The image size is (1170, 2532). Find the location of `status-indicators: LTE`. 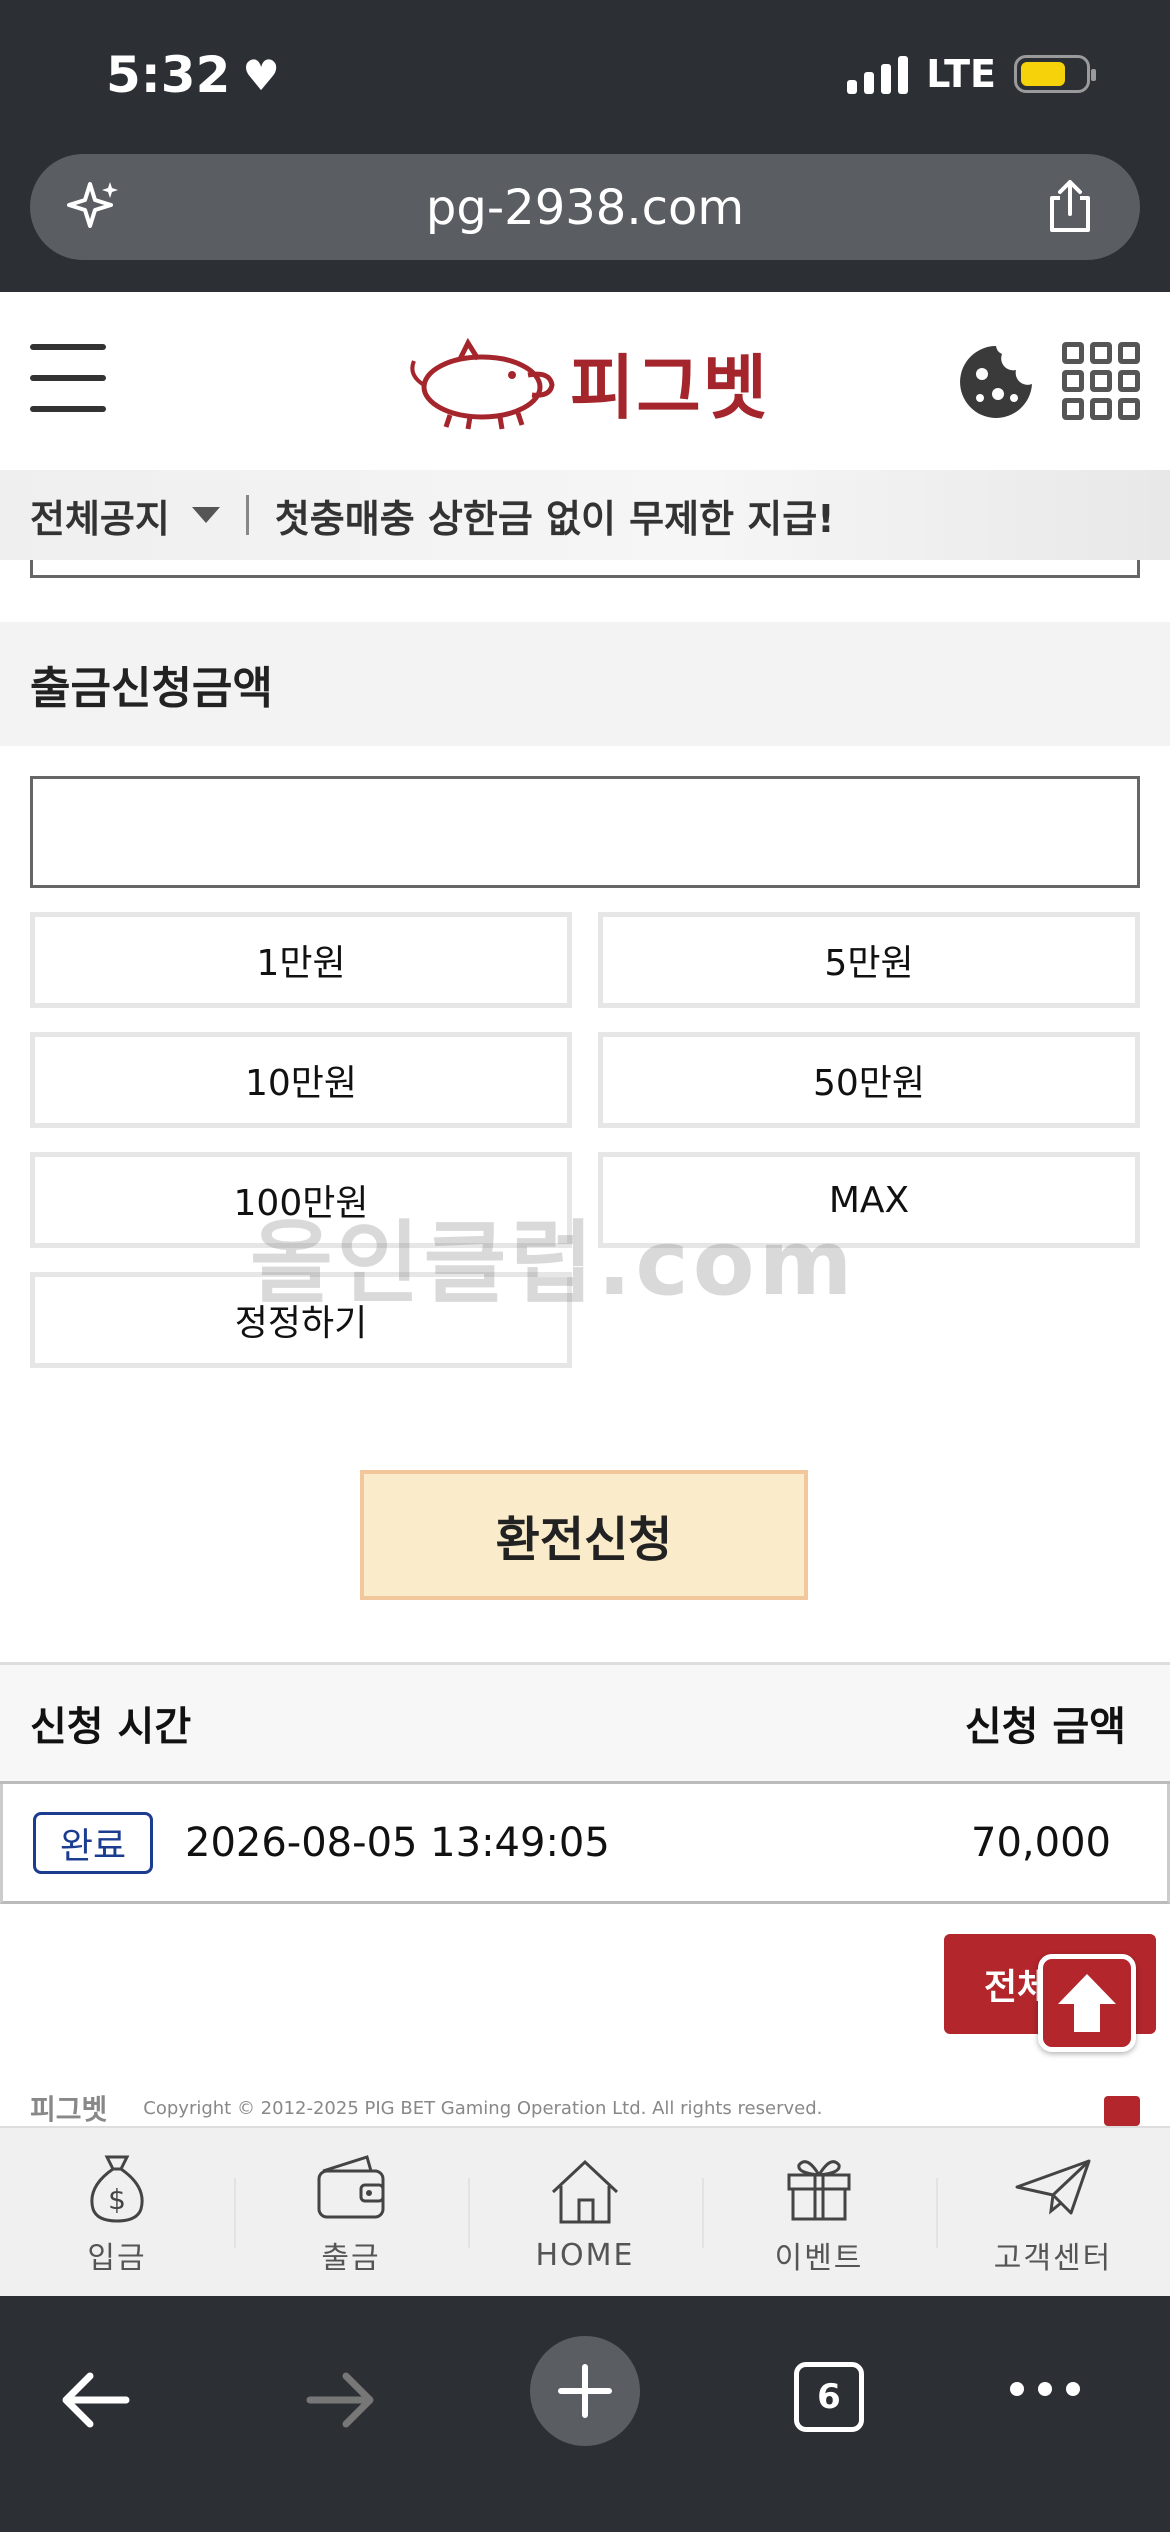

status-indicators: LTE is located at coordinates (971, 74).